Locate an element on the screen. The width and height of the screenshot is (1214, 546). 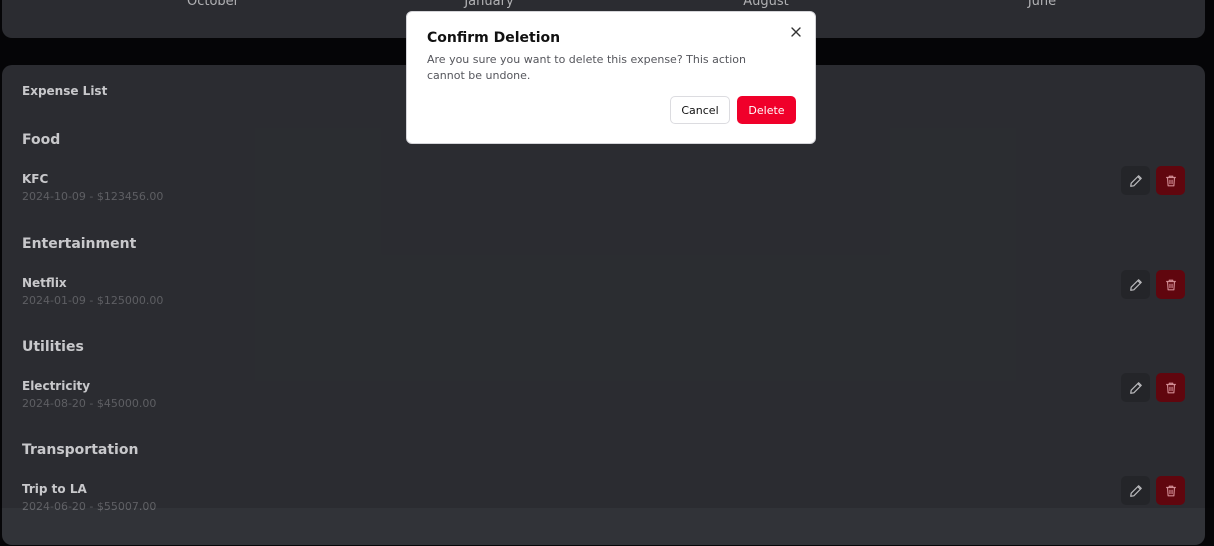
dialog-title: Confirm Deletion is located at coordinates (494, 38).